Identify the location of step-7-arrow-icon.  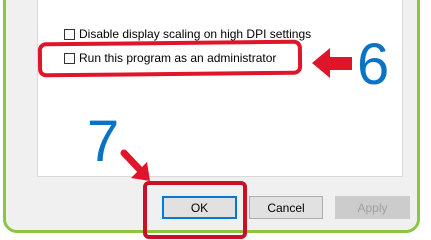
(135, 165).